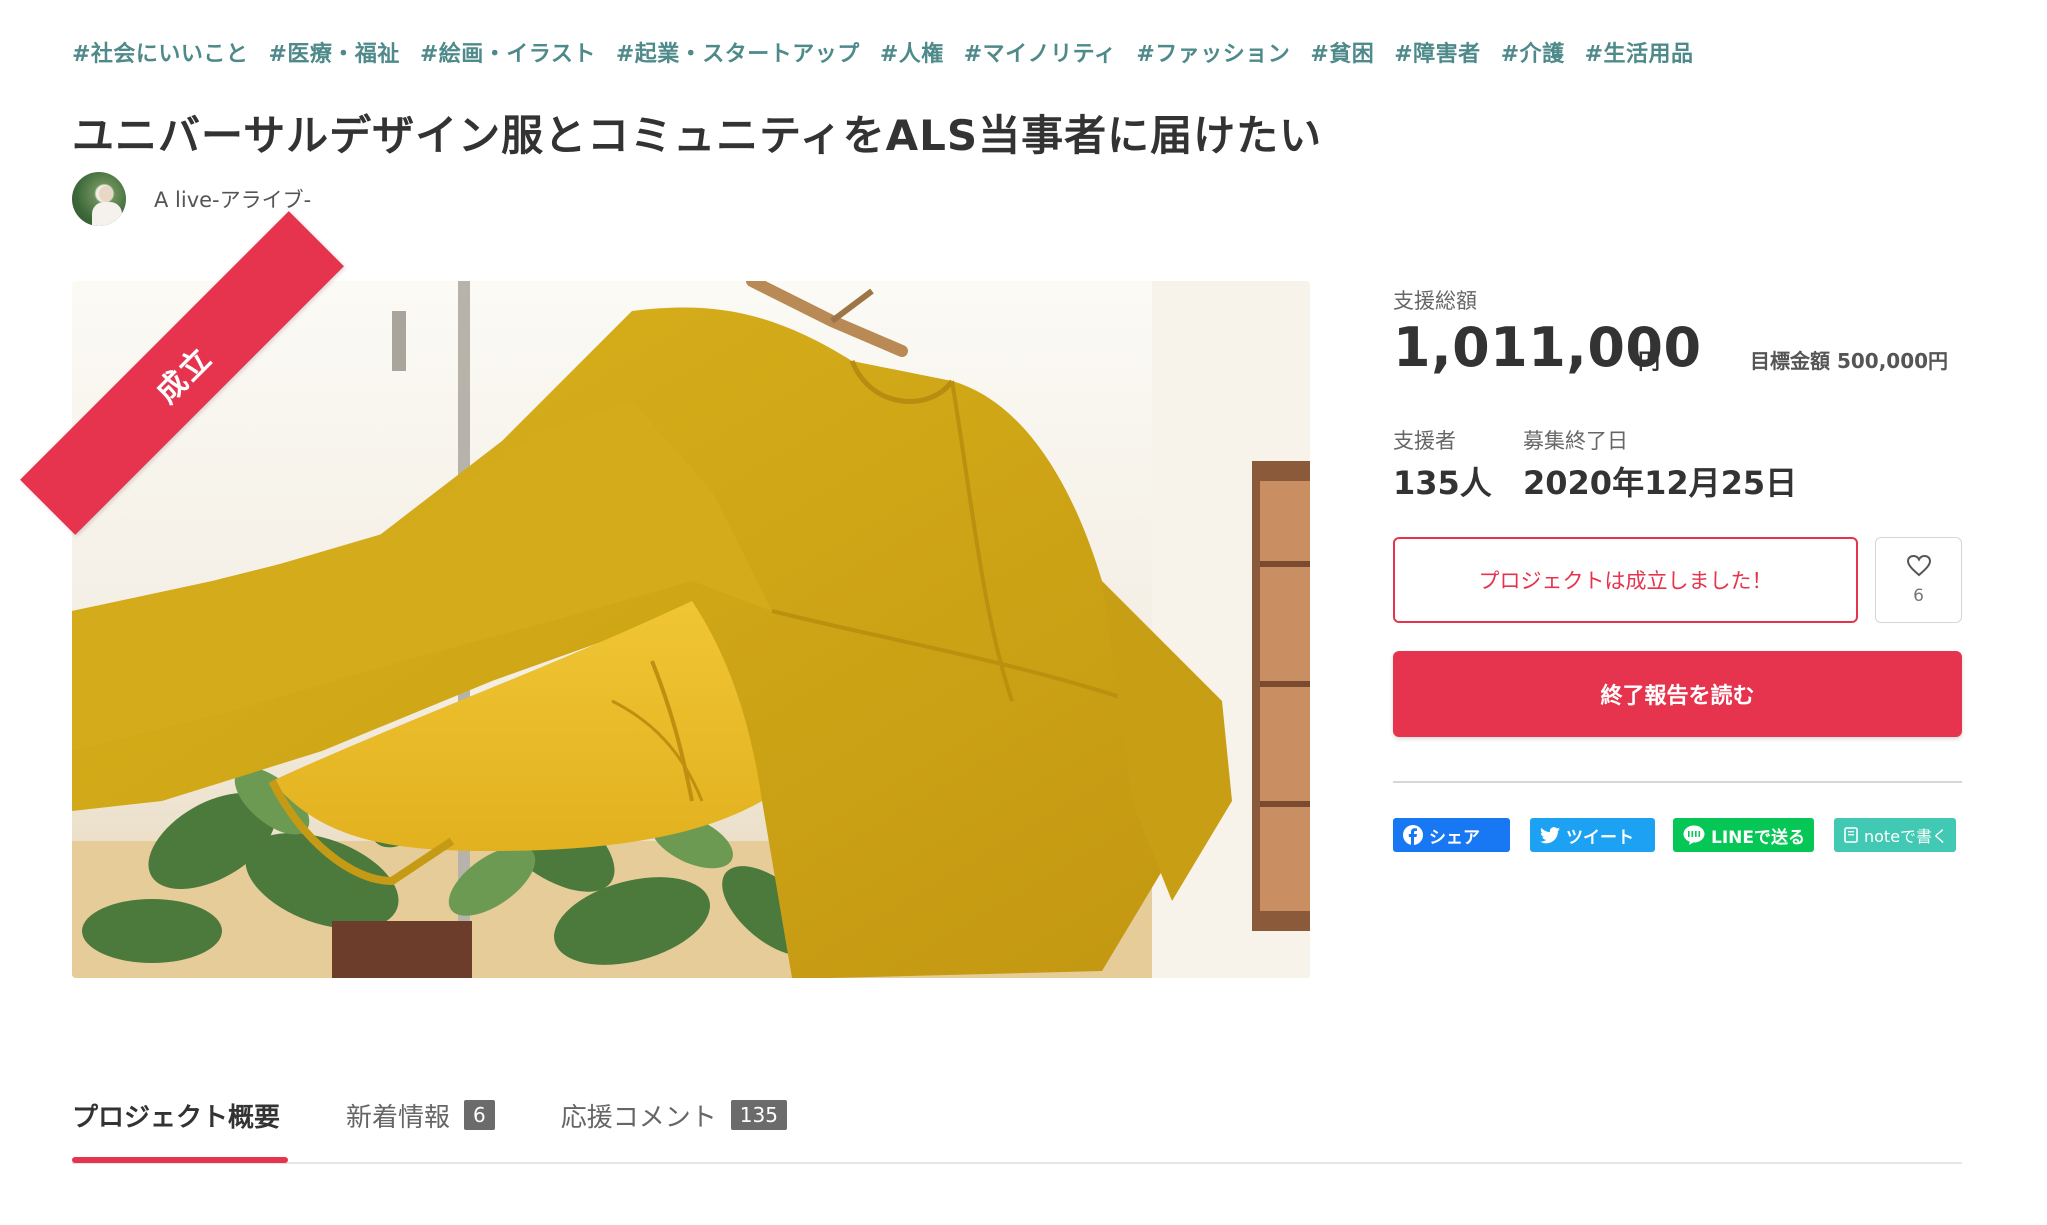 The height and width of the screenshot is (1225, 2047). I want to click on twitter-share-label: ツイート, so click(1600, 837).